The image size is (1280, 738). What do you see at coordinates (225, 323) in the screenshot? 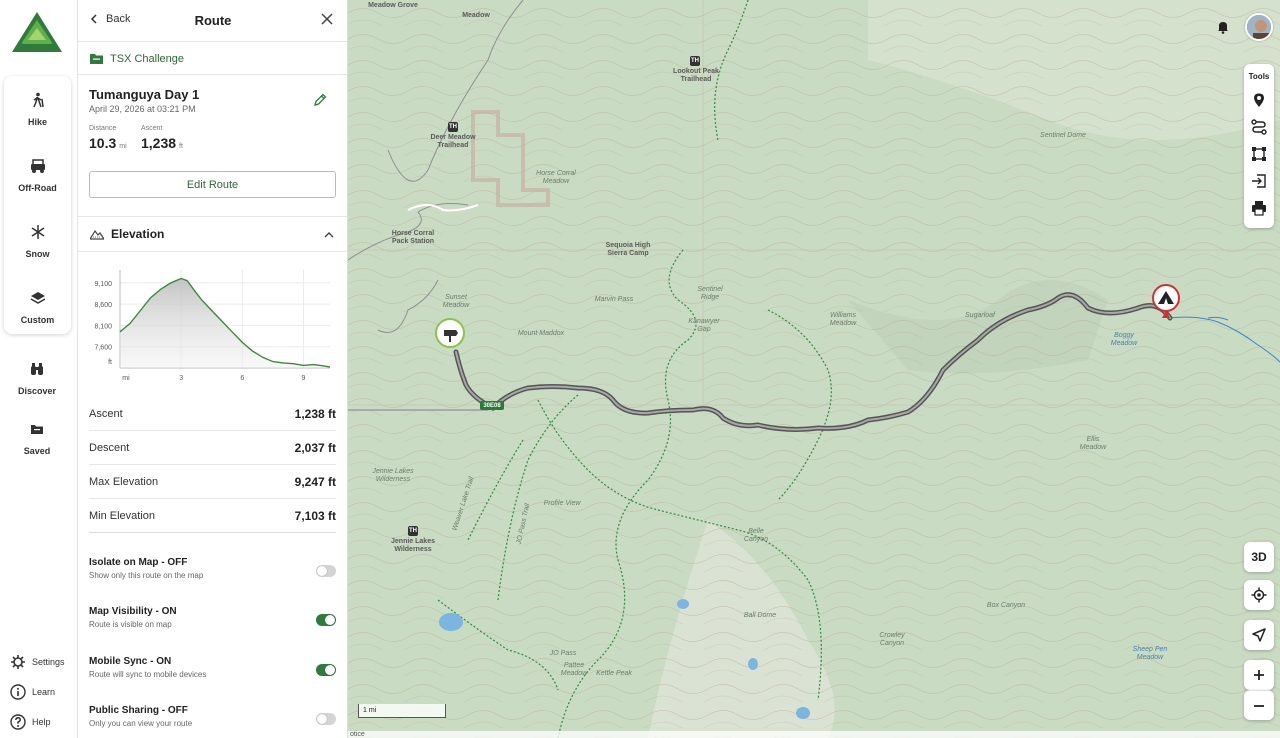
I see `elevation-area` at bounding box center [225, 323].